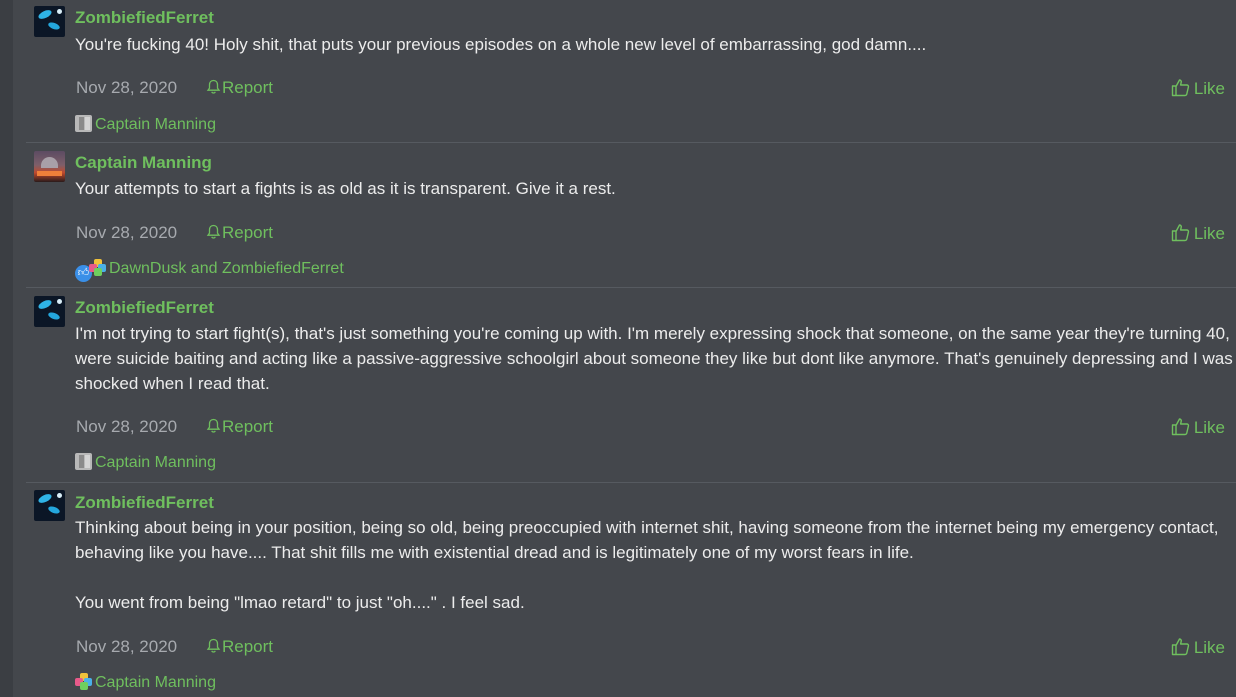 This screenshot has height=697, width=1236. Describe the element at coordinates (226, 268) in the screenshot. I see `reactions-users: DawnDusk and ZombiefiedFerret` at that location.